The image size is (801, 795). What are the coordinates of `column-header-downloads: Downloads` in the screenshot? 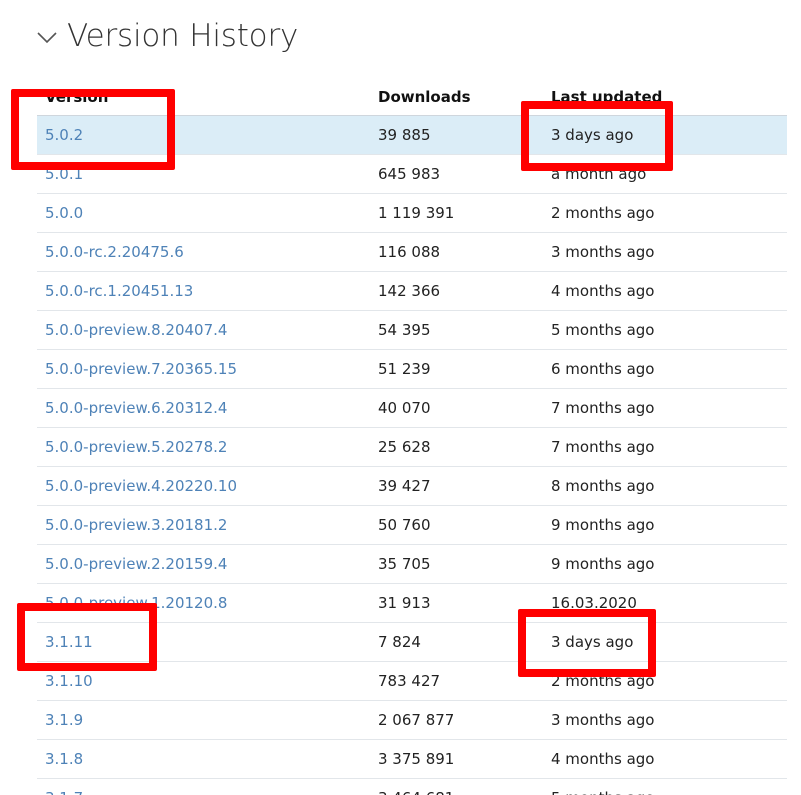 It's located at (424, 97).